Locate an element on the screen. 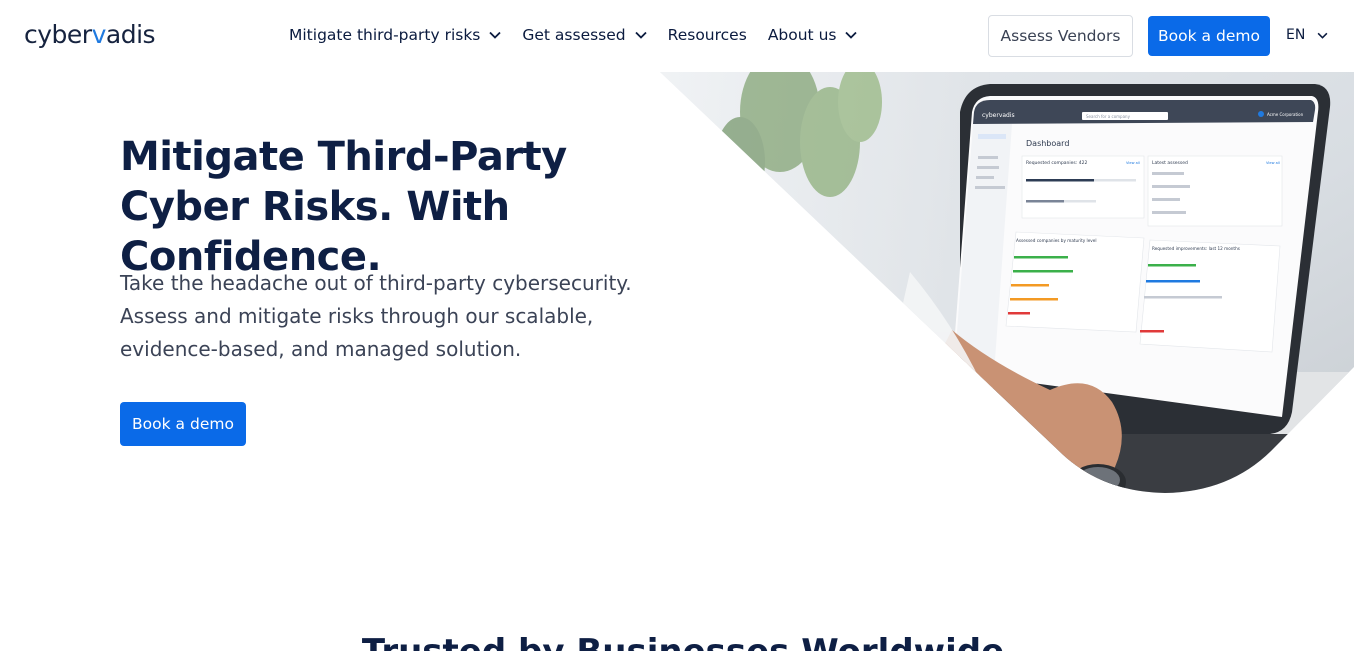 The height and width of the screenshot is (651, 1366). nav-item-label: Mitigate third-party risks is located at coordinates (385, 35).